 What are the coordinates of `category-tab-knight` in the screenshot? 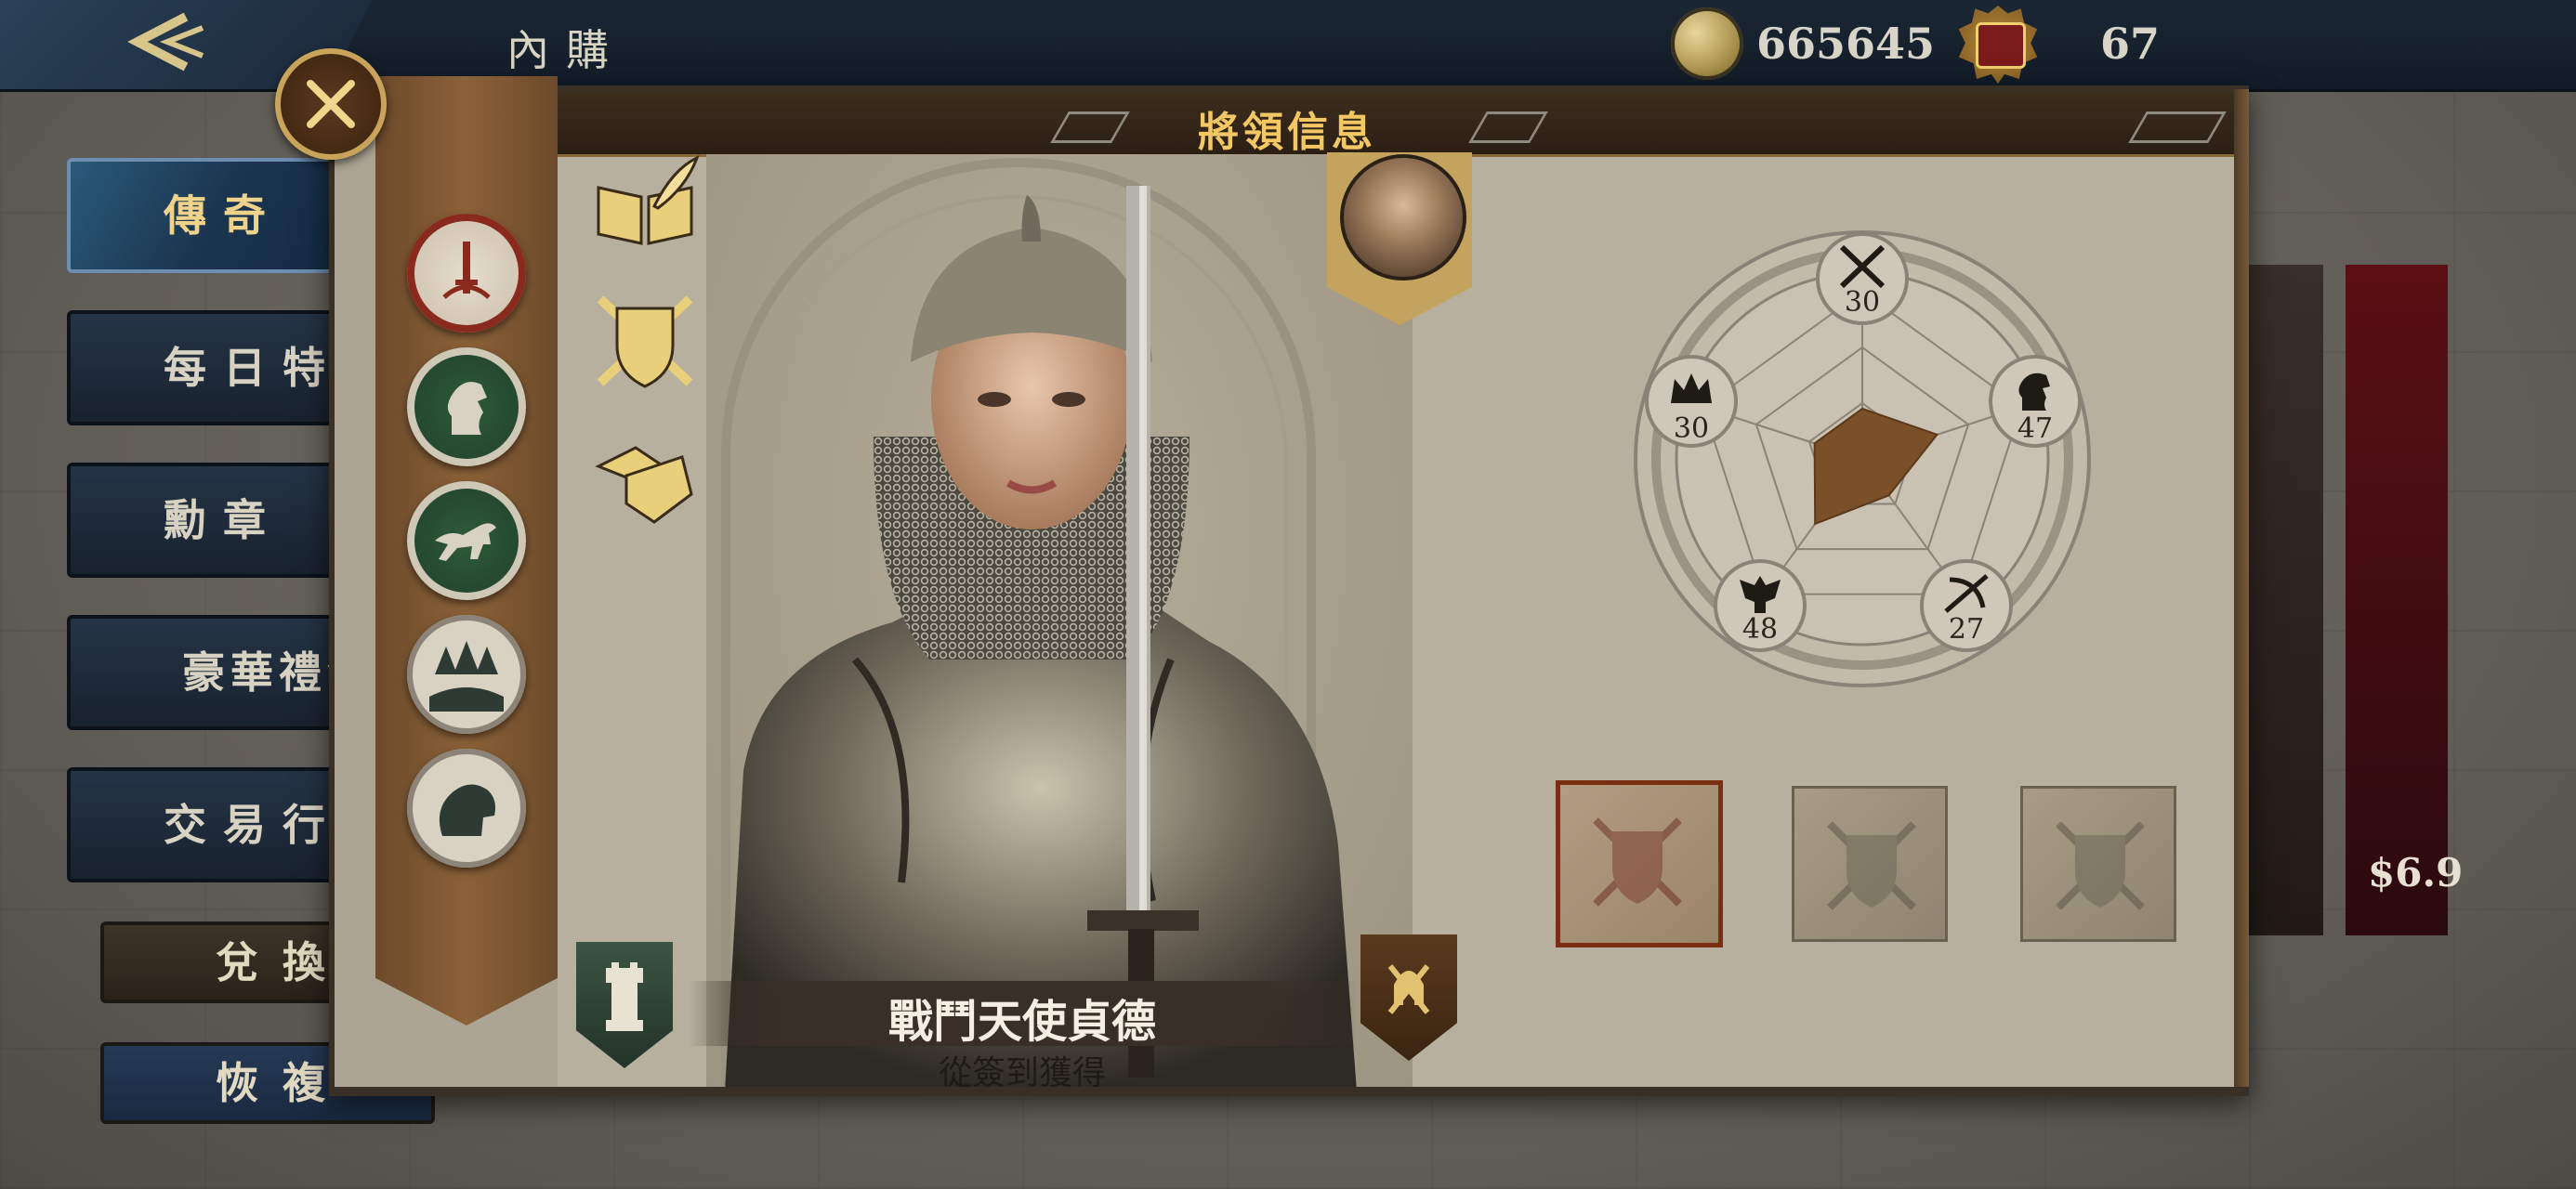 It's located at (466, 406).